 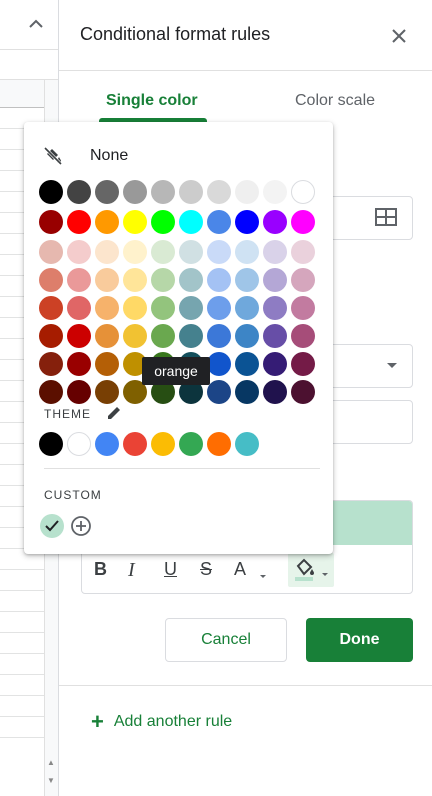 I want to click on tab-color-scale: Color scale, so click(x=335, y=101).